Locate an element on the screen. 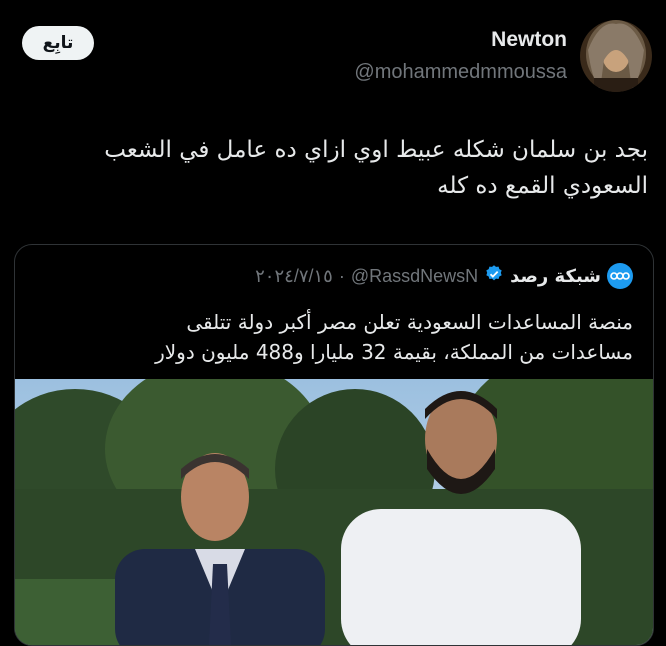  verified-badge-icon is located at coordinates (494, 276).